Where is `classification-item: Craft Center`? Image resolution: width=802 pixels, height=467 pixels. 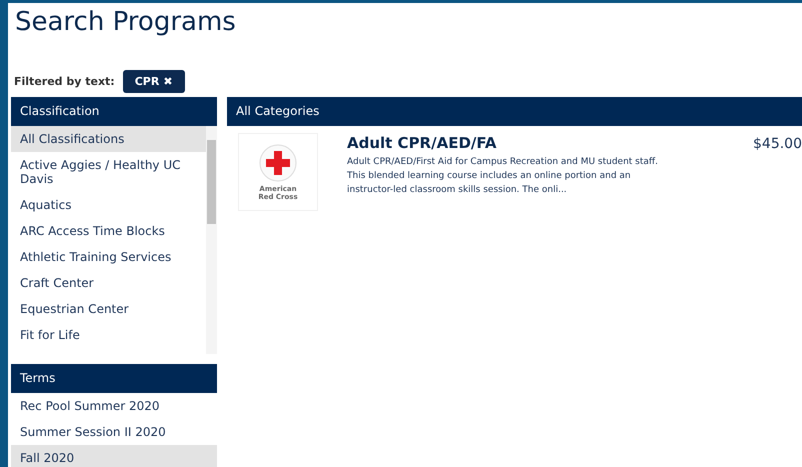 classification-item: Craft Center is located at coordinates (108, 283).